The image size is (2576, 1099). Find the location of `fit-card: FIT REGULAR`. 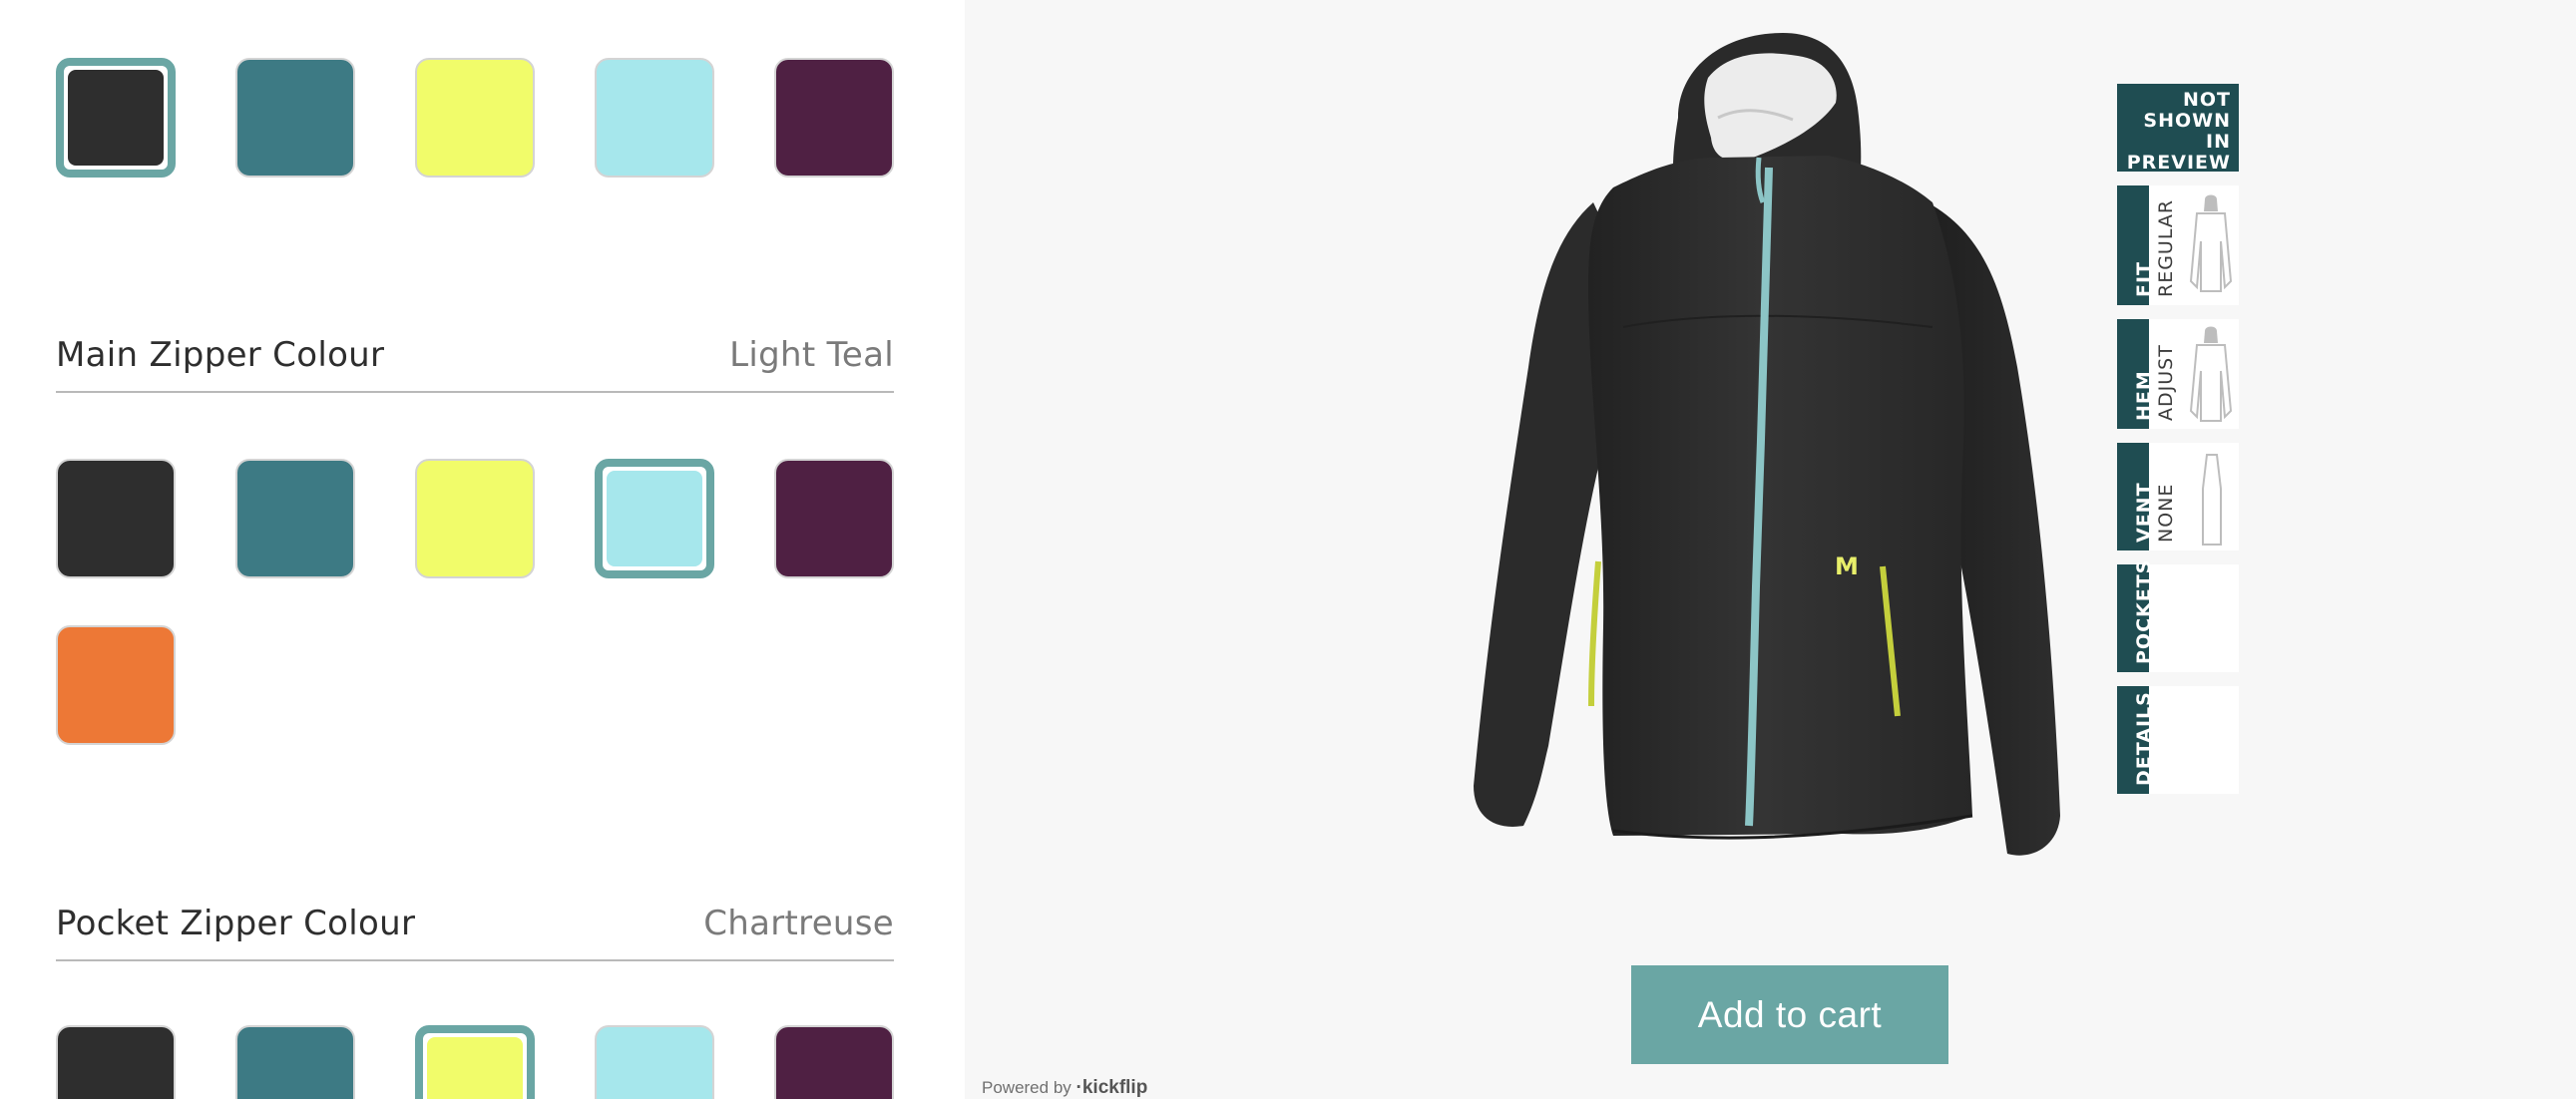

fit-card: FIT REGULAR is located at coordinates (2178, 245).